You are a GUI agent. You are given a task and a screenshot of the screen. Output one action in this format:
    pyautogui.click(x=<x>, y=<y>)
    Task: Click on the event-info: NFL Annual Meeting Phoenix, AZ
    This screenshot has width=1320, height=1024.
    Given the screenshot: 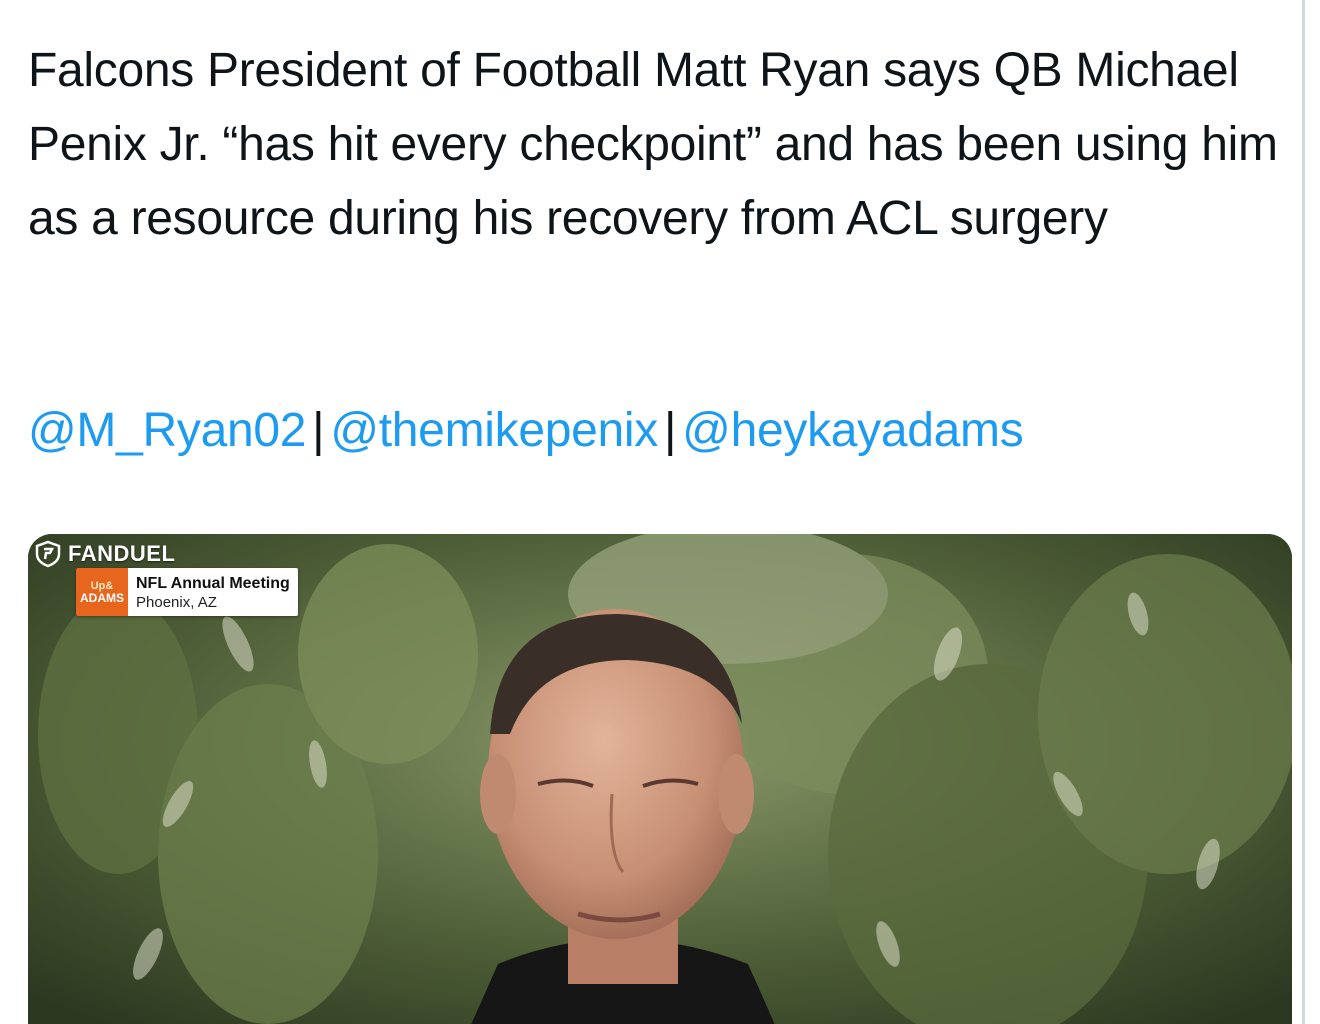 What is the action you would take?
    pyautogui.click(x=213, y=592)
    